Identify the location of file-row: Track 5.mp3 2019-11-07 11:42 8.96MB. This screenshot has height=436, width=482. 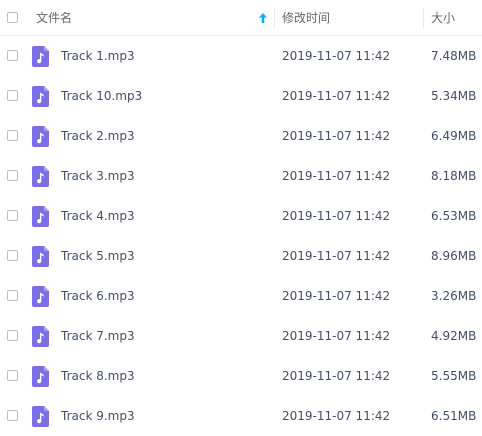
(241, 256).